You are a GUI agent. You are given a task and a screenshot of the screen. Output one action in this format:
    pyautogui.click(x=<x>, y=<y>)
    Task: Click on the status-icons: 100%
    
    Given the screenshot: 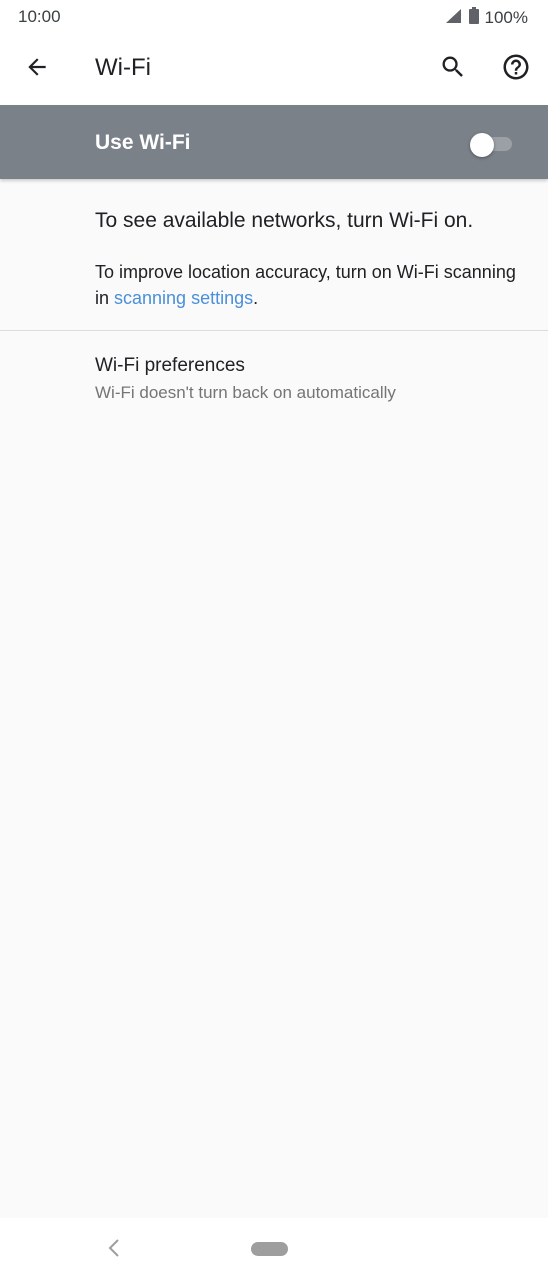 What is the action you would take?
    pyautogui.click(x=486, y=18)
    